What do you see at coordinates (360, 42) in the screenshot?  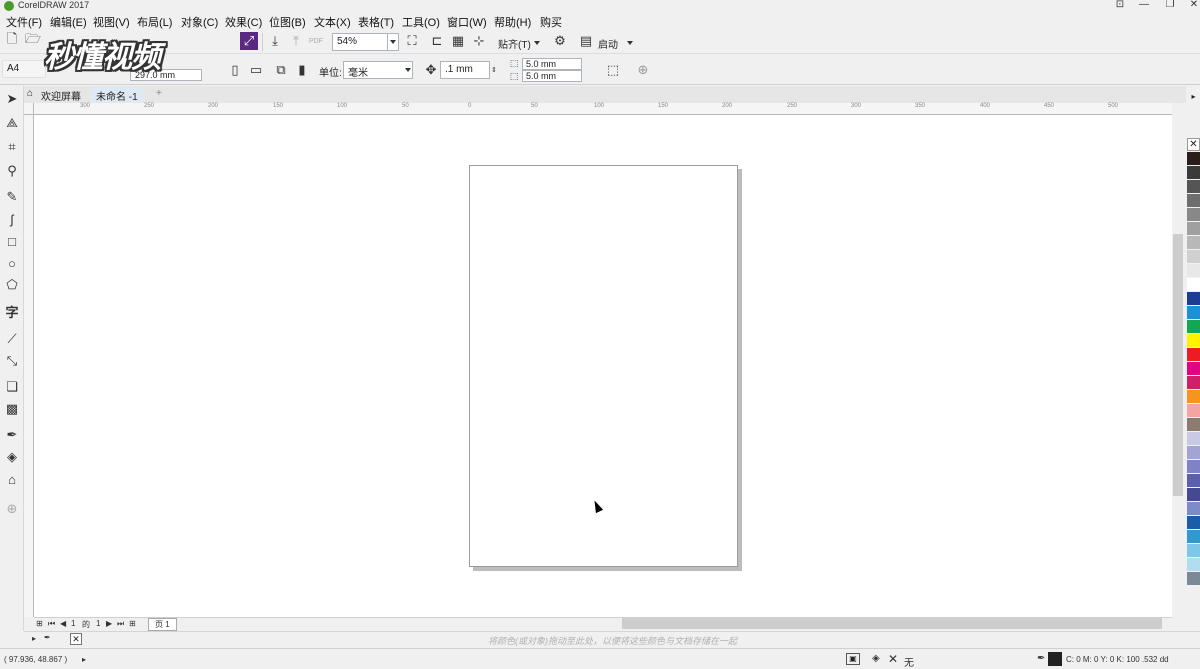 I see `zoom-level-field: 54%` at bounding box center [360, 42].